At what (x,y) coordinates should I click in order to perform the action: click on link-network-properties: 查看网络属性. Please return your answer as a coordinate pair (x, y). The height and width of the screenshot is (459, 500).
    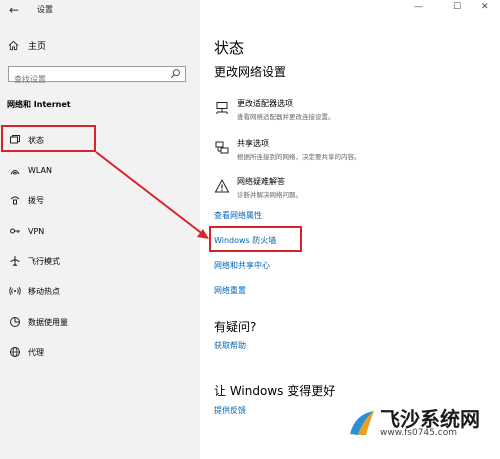
    Looking at the image, I should click on (238, 215).